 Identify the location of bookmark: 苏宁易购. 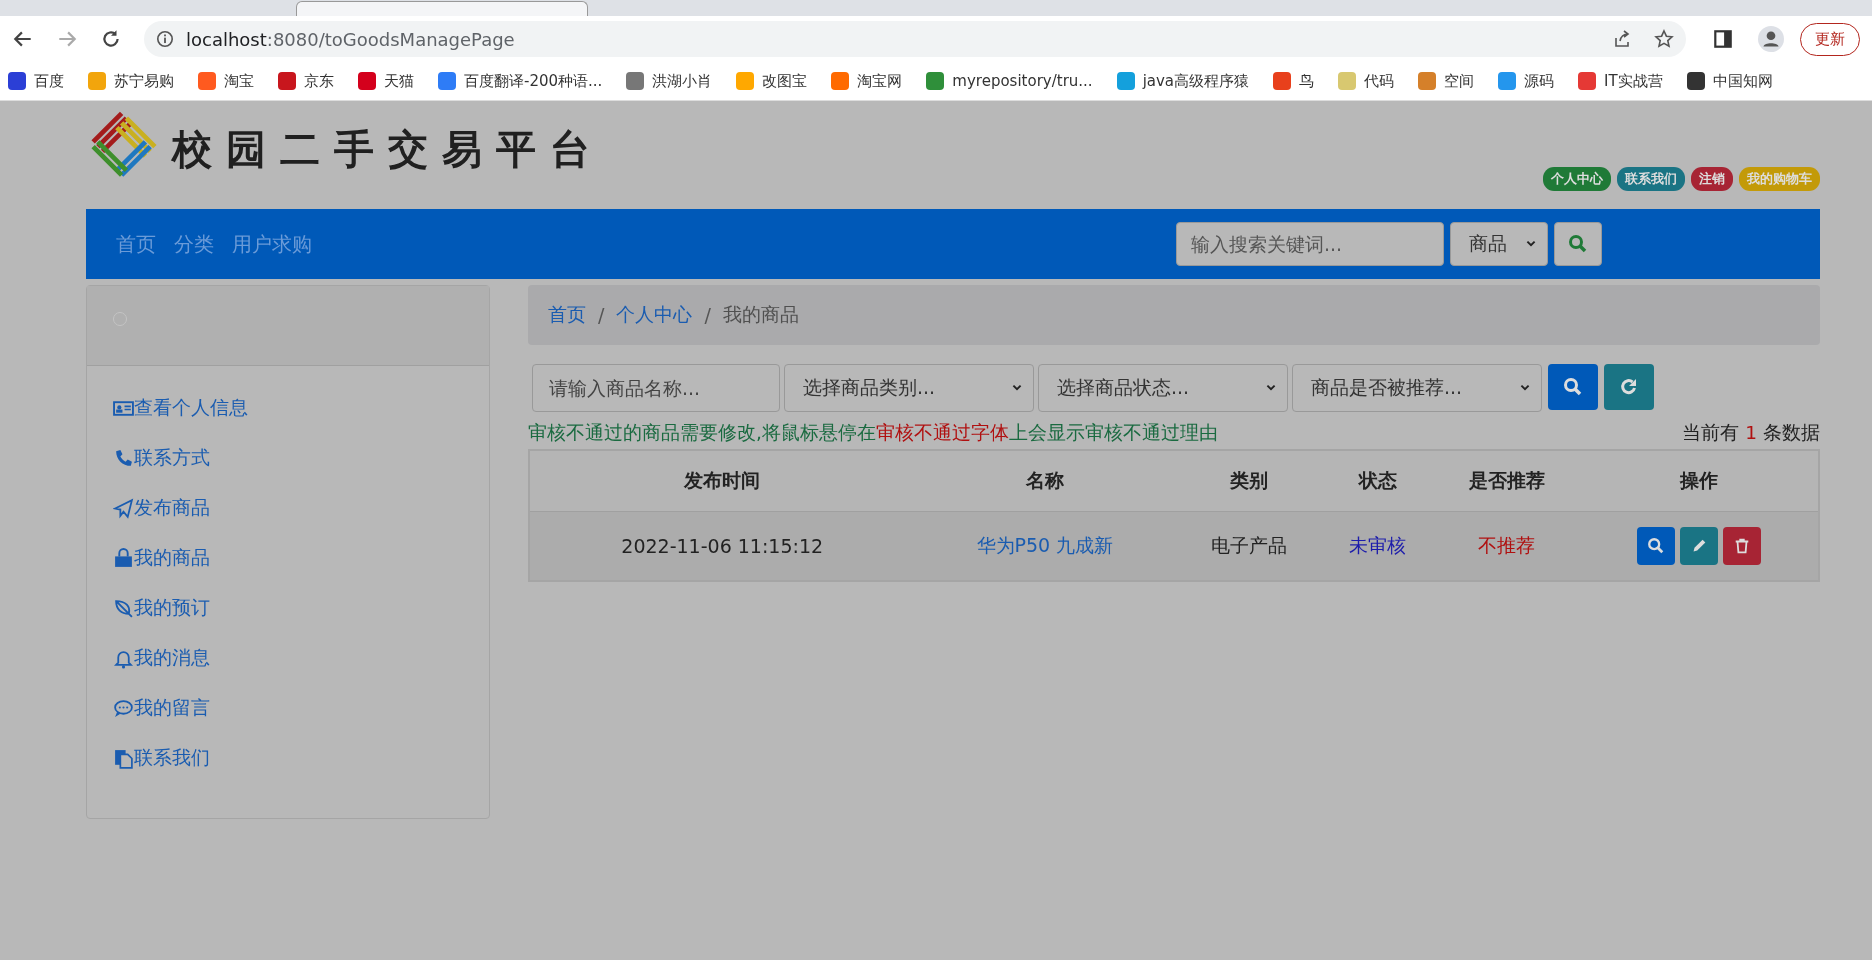
(131, 81).